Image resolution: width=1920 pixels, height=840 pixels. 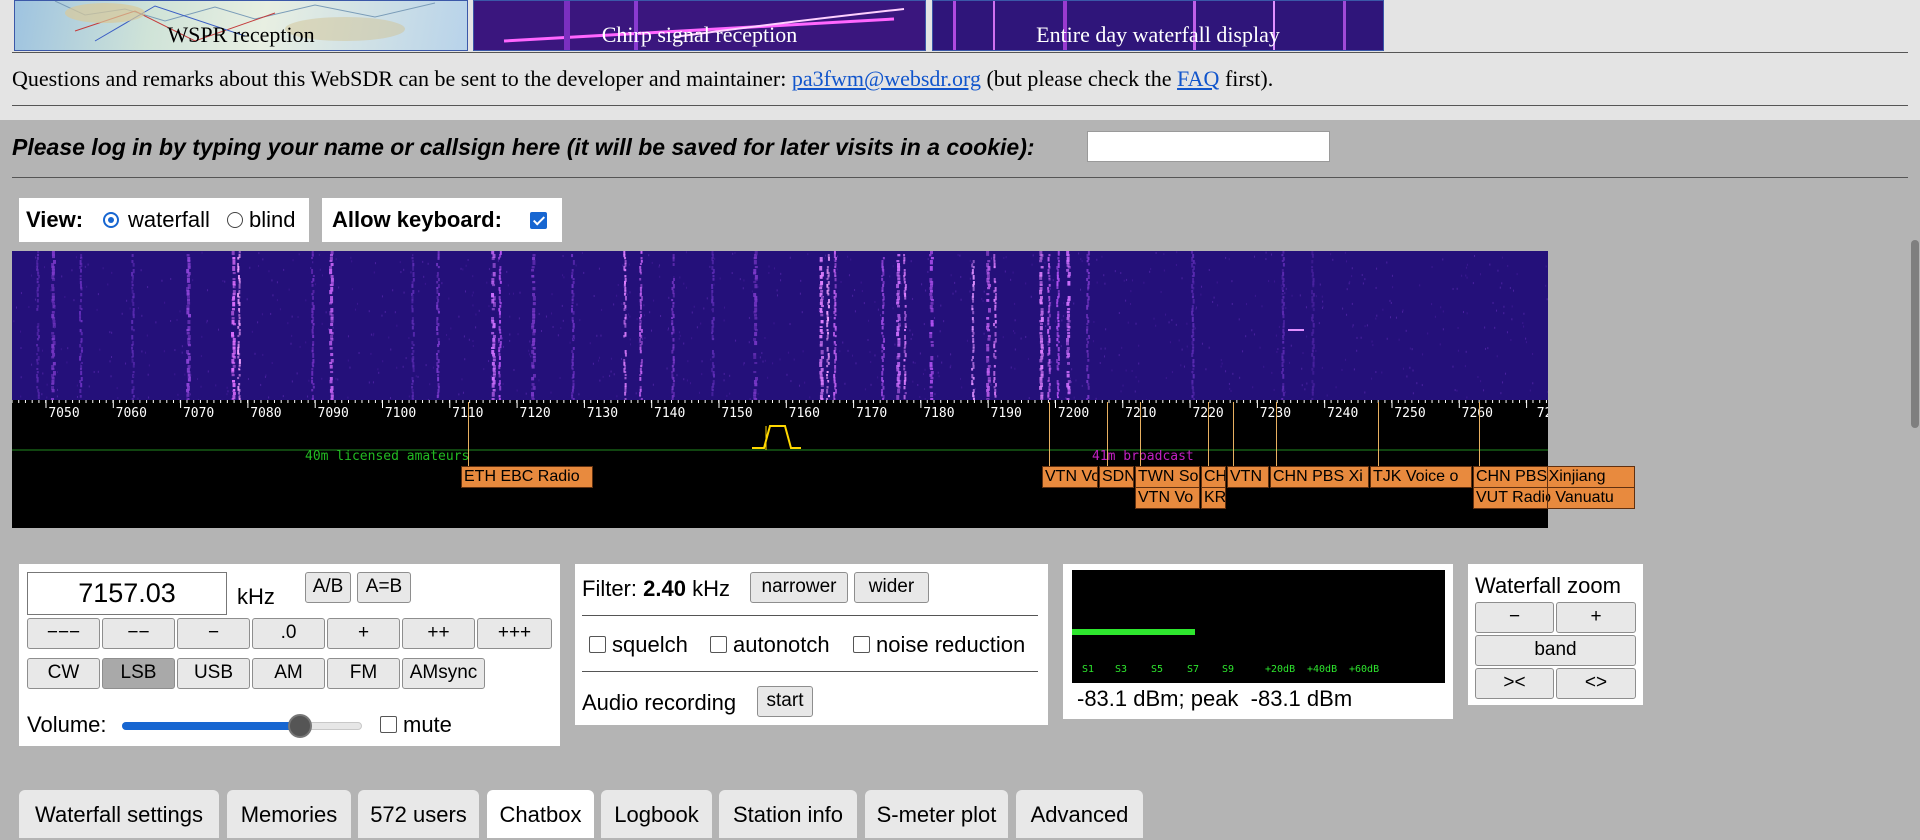 What do you see at coordinates (300, 726) in the screenshot?
I see `volume-thumb` at bounding box center [300, 726].